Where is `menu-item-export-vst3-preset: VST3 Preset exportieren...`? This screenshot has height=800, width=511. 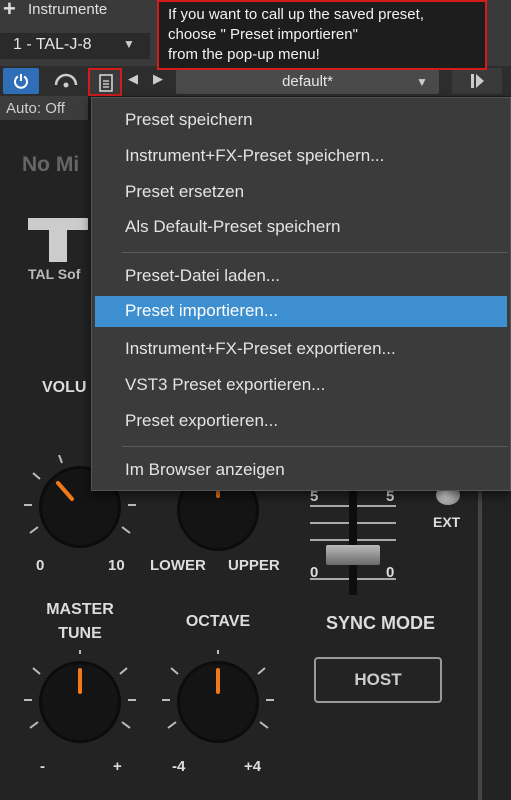 menu-item-export-vst3-preset: VST3 Preset exportieren... is located at coordinates (301, 385).